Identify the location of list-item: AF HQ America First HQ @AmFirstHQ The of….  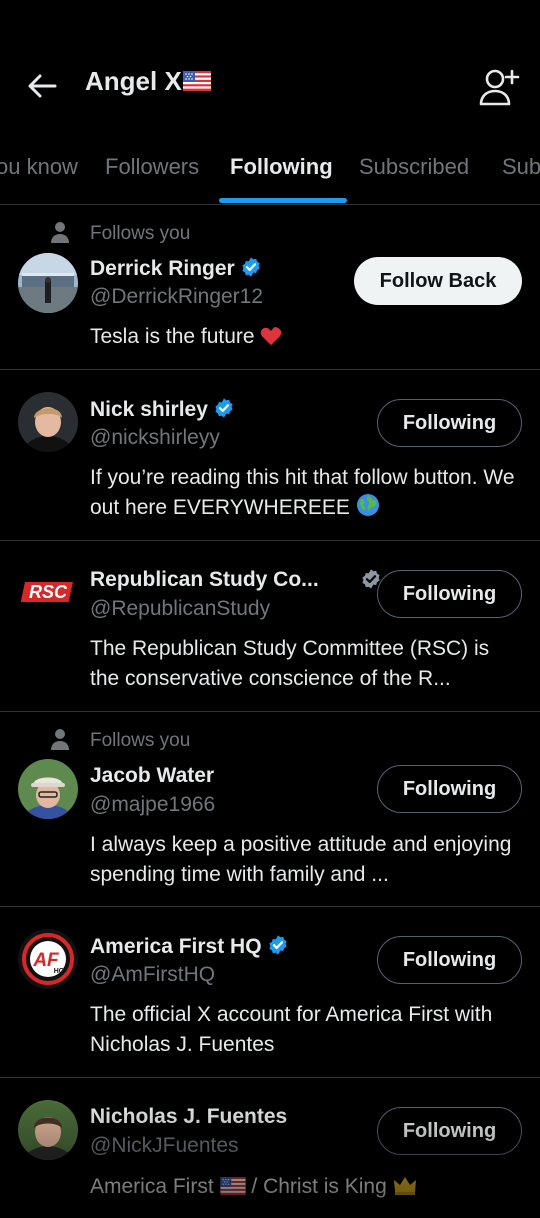
(270, 992).